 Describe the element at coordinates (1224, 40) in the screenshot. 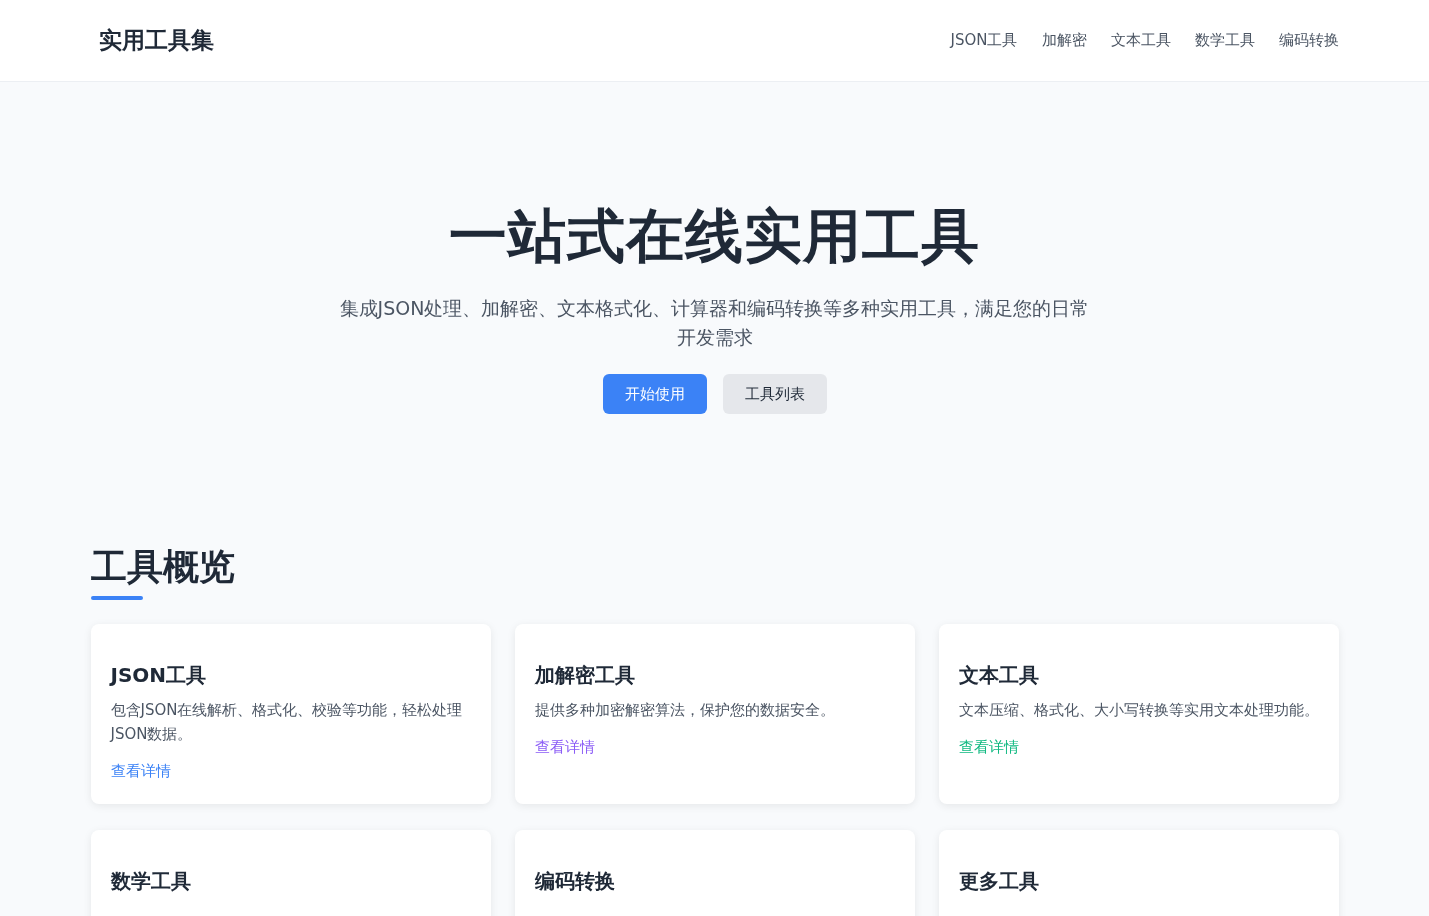

I see `nav-link: 数学工具` at that location.